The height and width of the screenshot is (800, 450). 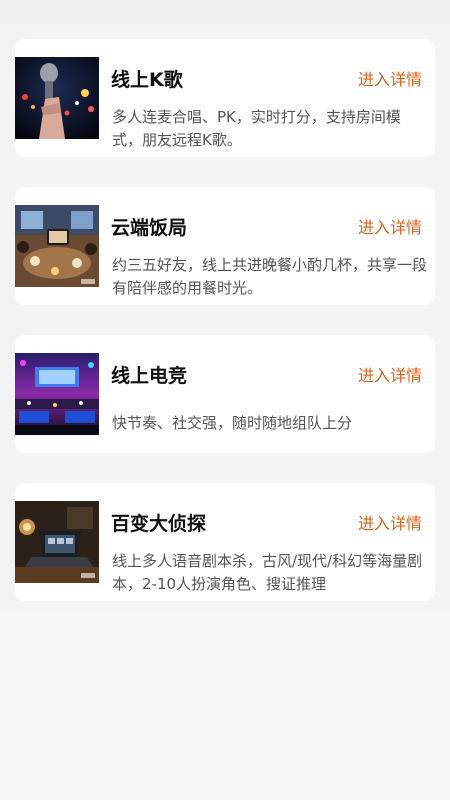 What do you see at coordinates (149, 228) in the screenshot?
I see `card-title: 云端饭局` at bounding box center [149, 228].